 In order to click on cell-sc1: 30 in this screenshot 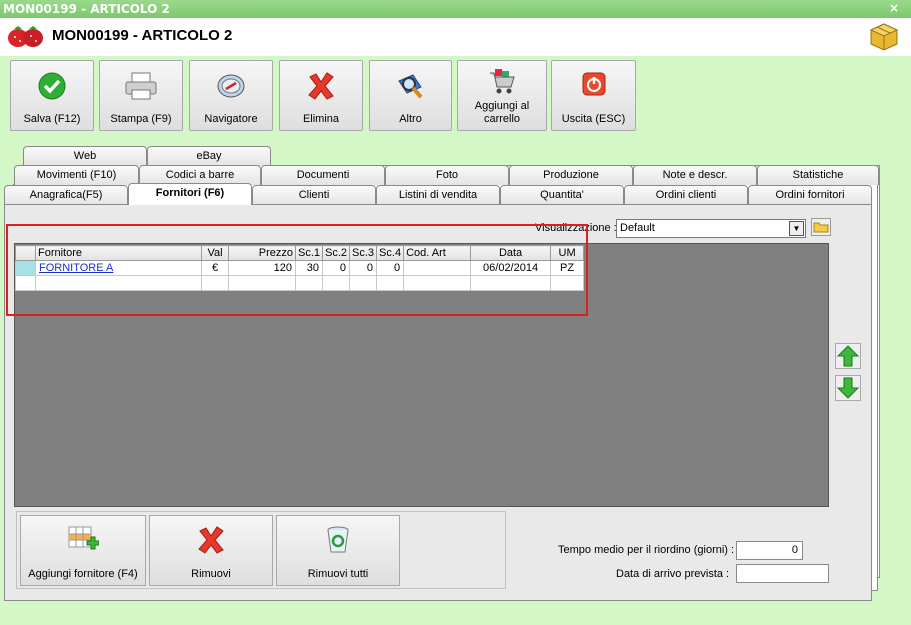, I will do `click(309, 268)`.